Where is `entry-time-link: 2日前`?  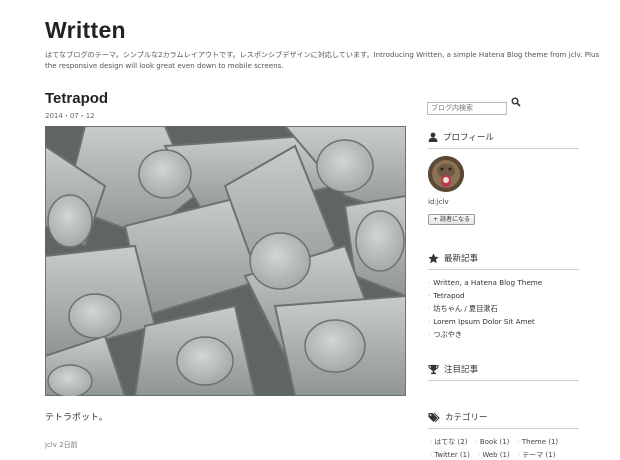
entry-time-link: 2日前 is located at coordinates (68, 445).